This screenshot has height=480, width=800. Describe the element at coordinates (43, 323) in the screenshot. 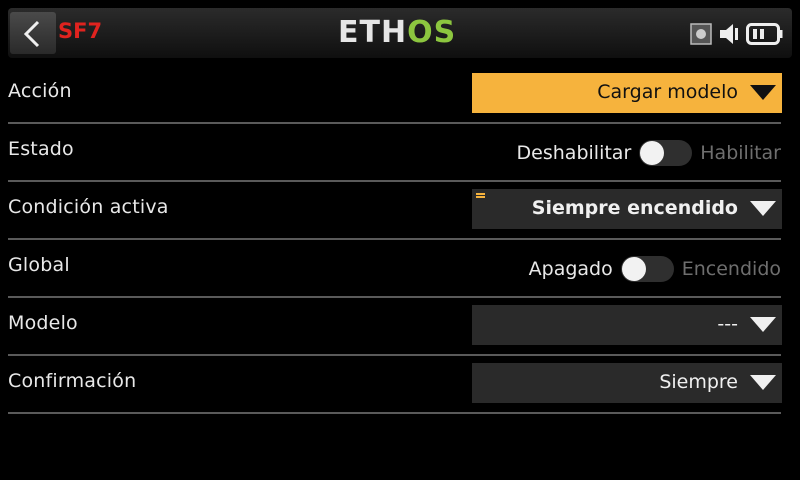

I see `modelo-label: Modelo` at that location.